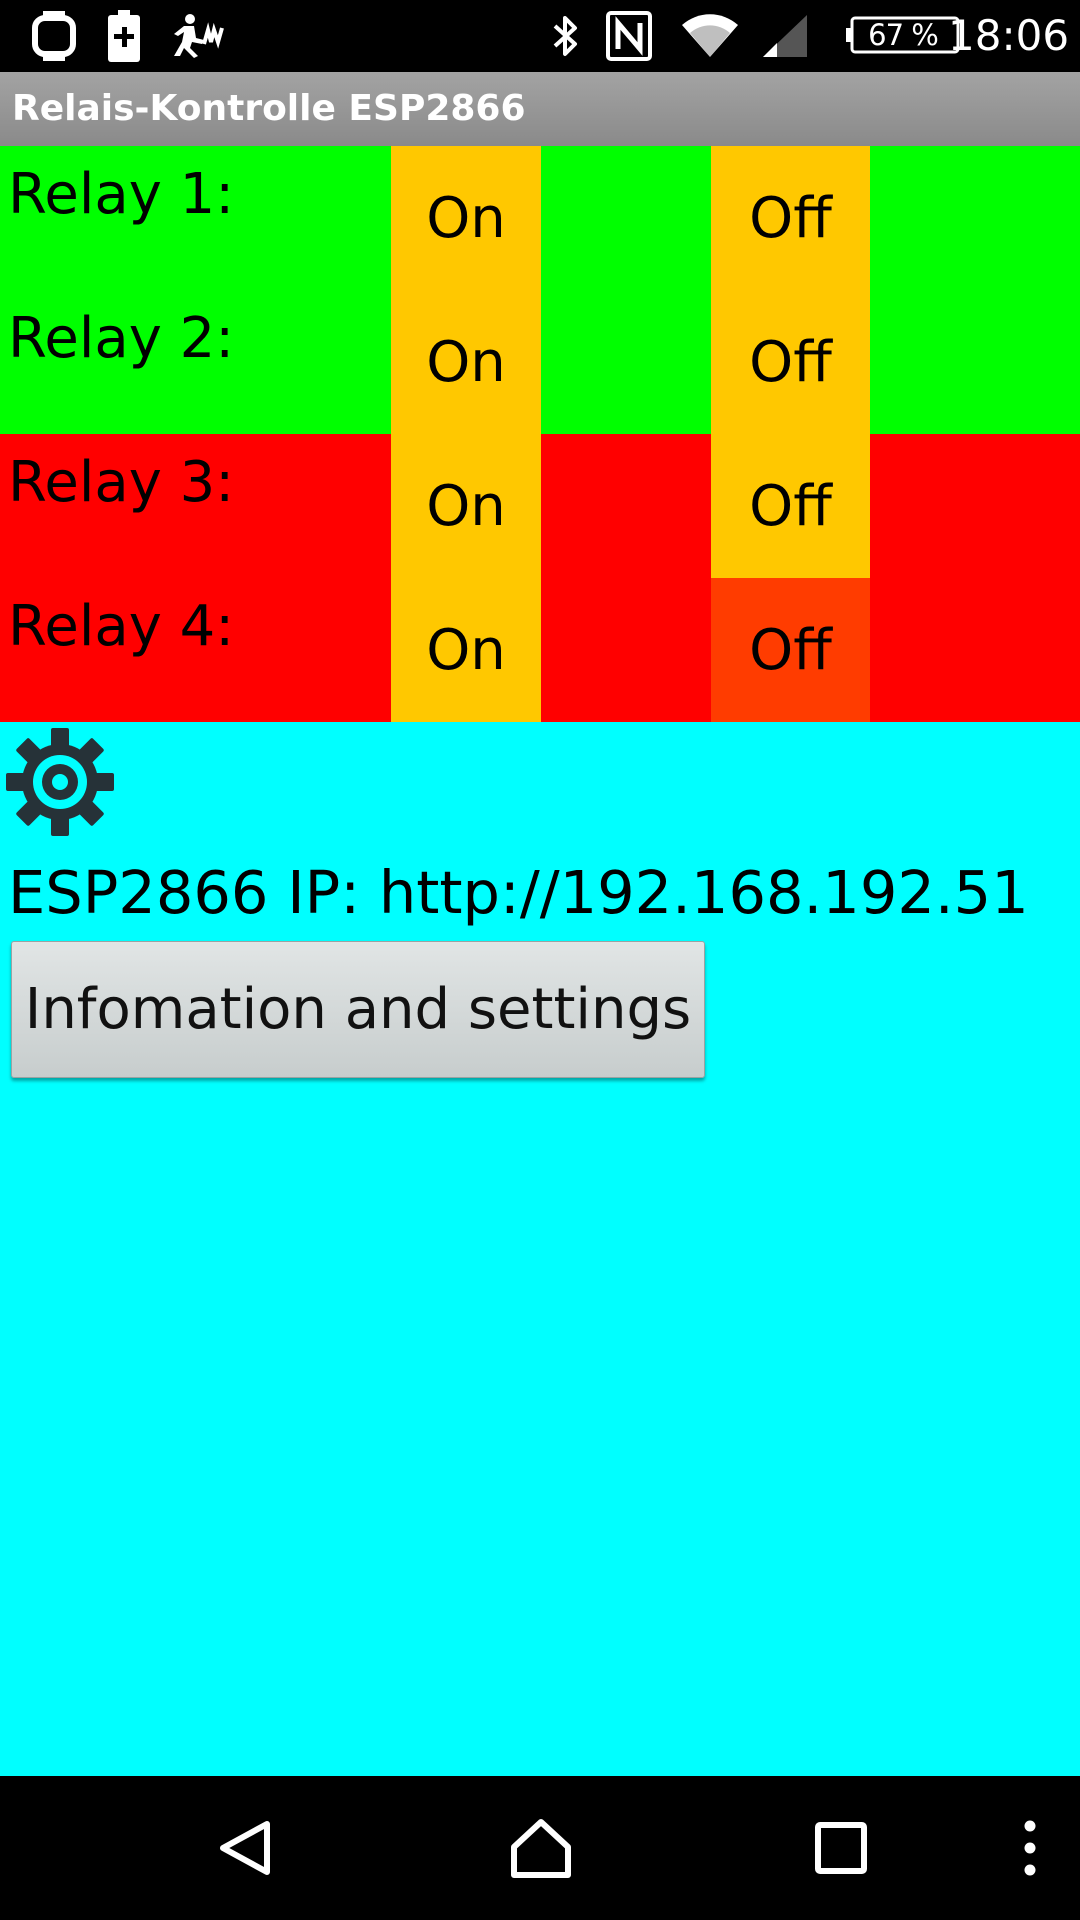 The width and height of the screenshot is (1080, 1920). Describe the element at coordinates (466, 506) in the screenshot. I see `relay-3-on-button: On` at that location.